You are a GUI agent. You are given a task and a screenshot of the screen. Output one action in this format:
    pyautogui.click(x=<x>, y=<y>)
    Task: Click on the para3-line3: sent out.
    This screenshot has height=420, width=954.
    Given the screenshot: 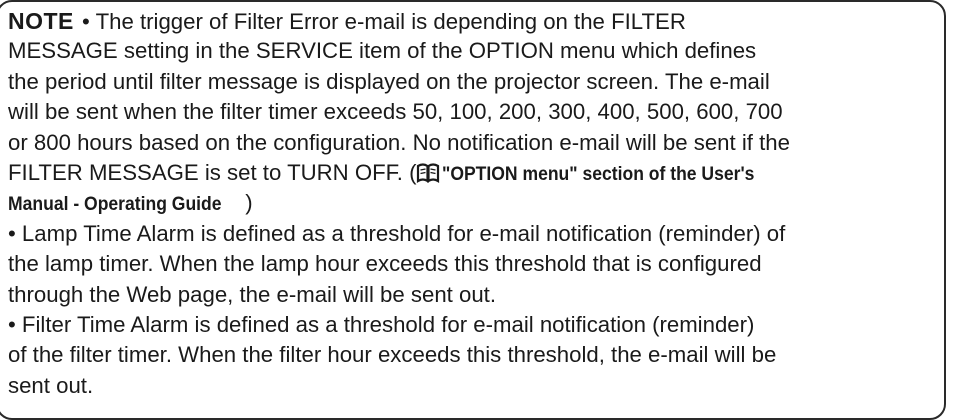 What is the action you would take?
    pyautogui.click(x=51, y=385)
    